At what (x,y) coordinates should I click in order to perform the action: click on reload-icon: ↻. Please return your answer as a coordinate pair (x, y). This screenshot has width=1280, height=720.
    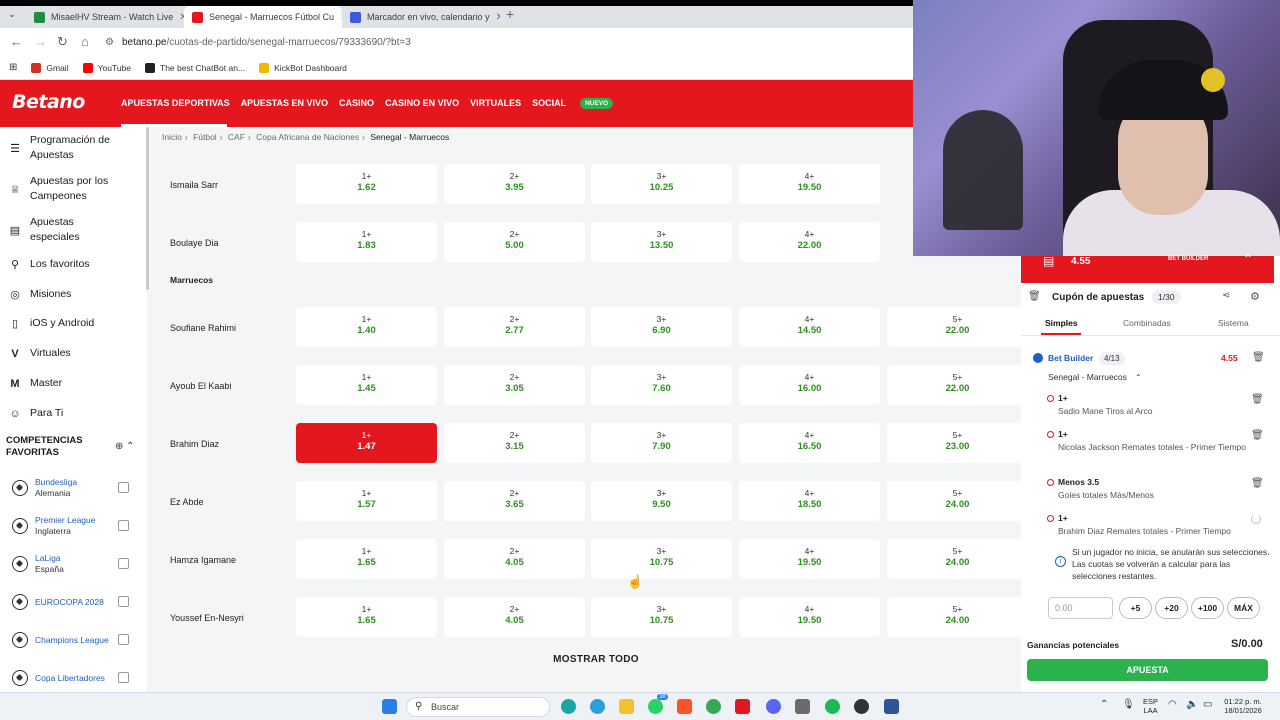
    Looking at the image, I should click on (62, 42).